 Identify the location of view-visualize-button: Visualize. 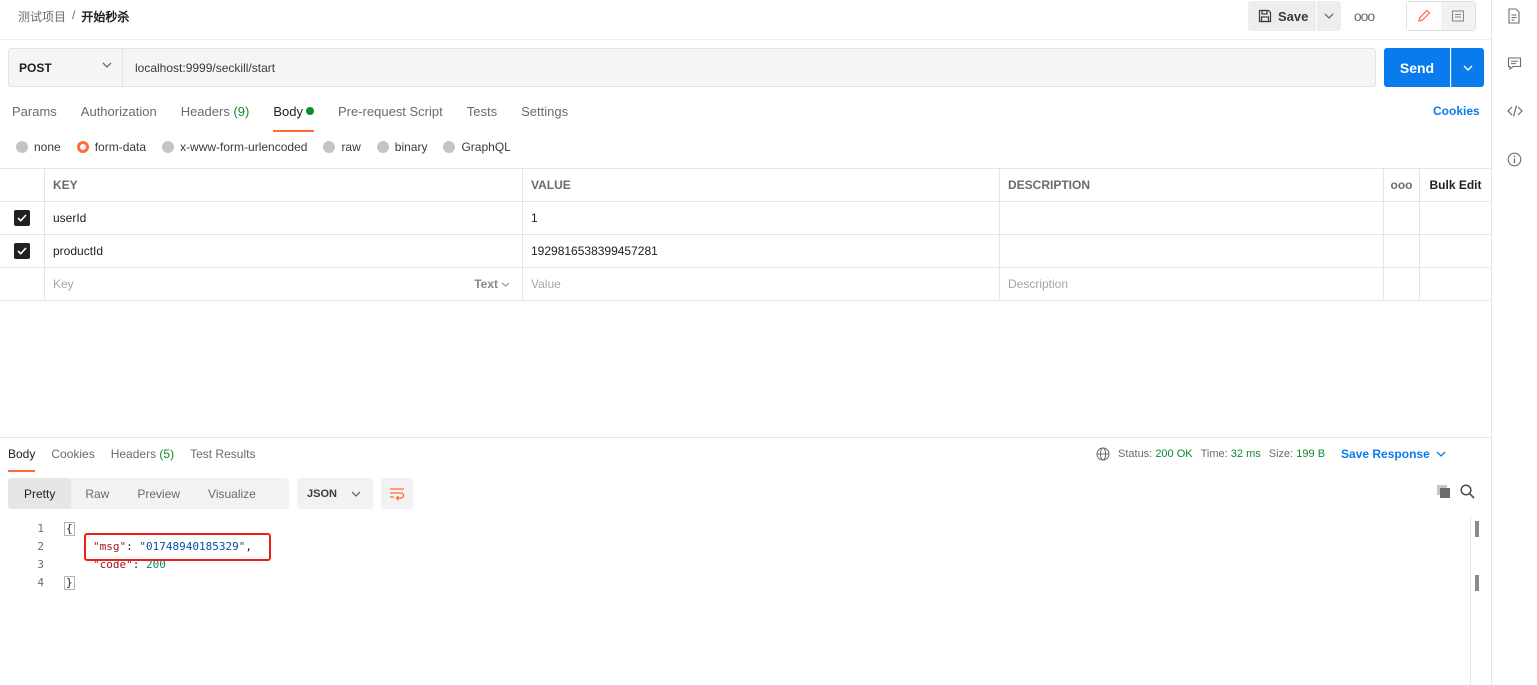
(232, 493).